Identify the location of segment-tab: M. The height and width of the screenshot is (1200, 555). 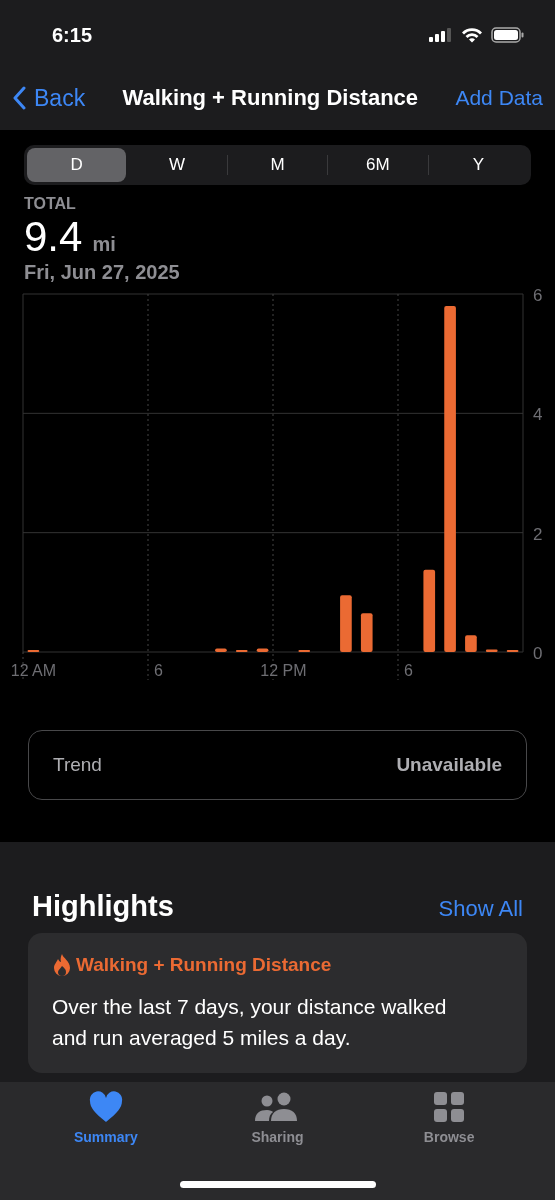
(277, 165).